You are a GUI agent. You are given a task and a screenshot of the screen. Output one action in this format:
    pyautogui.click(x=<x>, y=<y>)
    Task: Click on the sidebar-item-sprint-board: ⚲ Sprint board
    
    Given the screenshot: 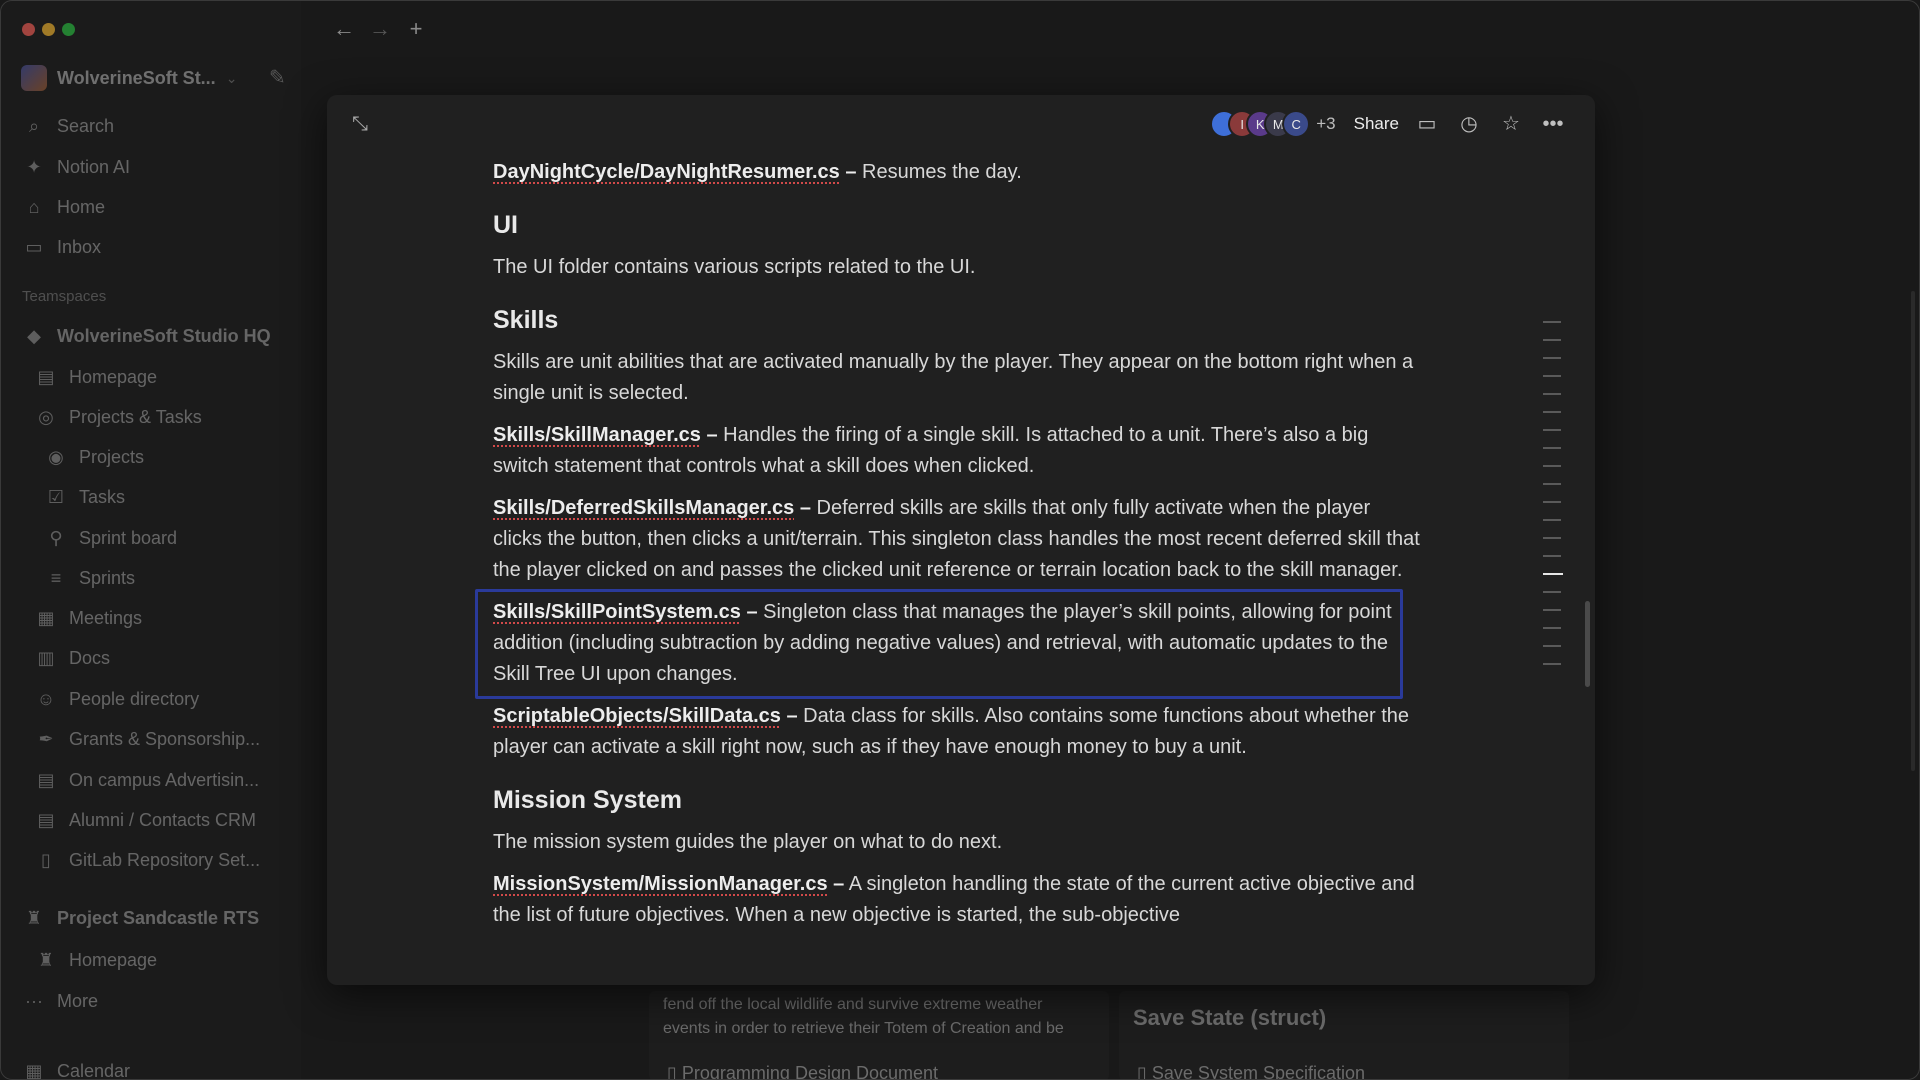 What is the action you would take?
    pyautogui.click(x=111, y=538)
    